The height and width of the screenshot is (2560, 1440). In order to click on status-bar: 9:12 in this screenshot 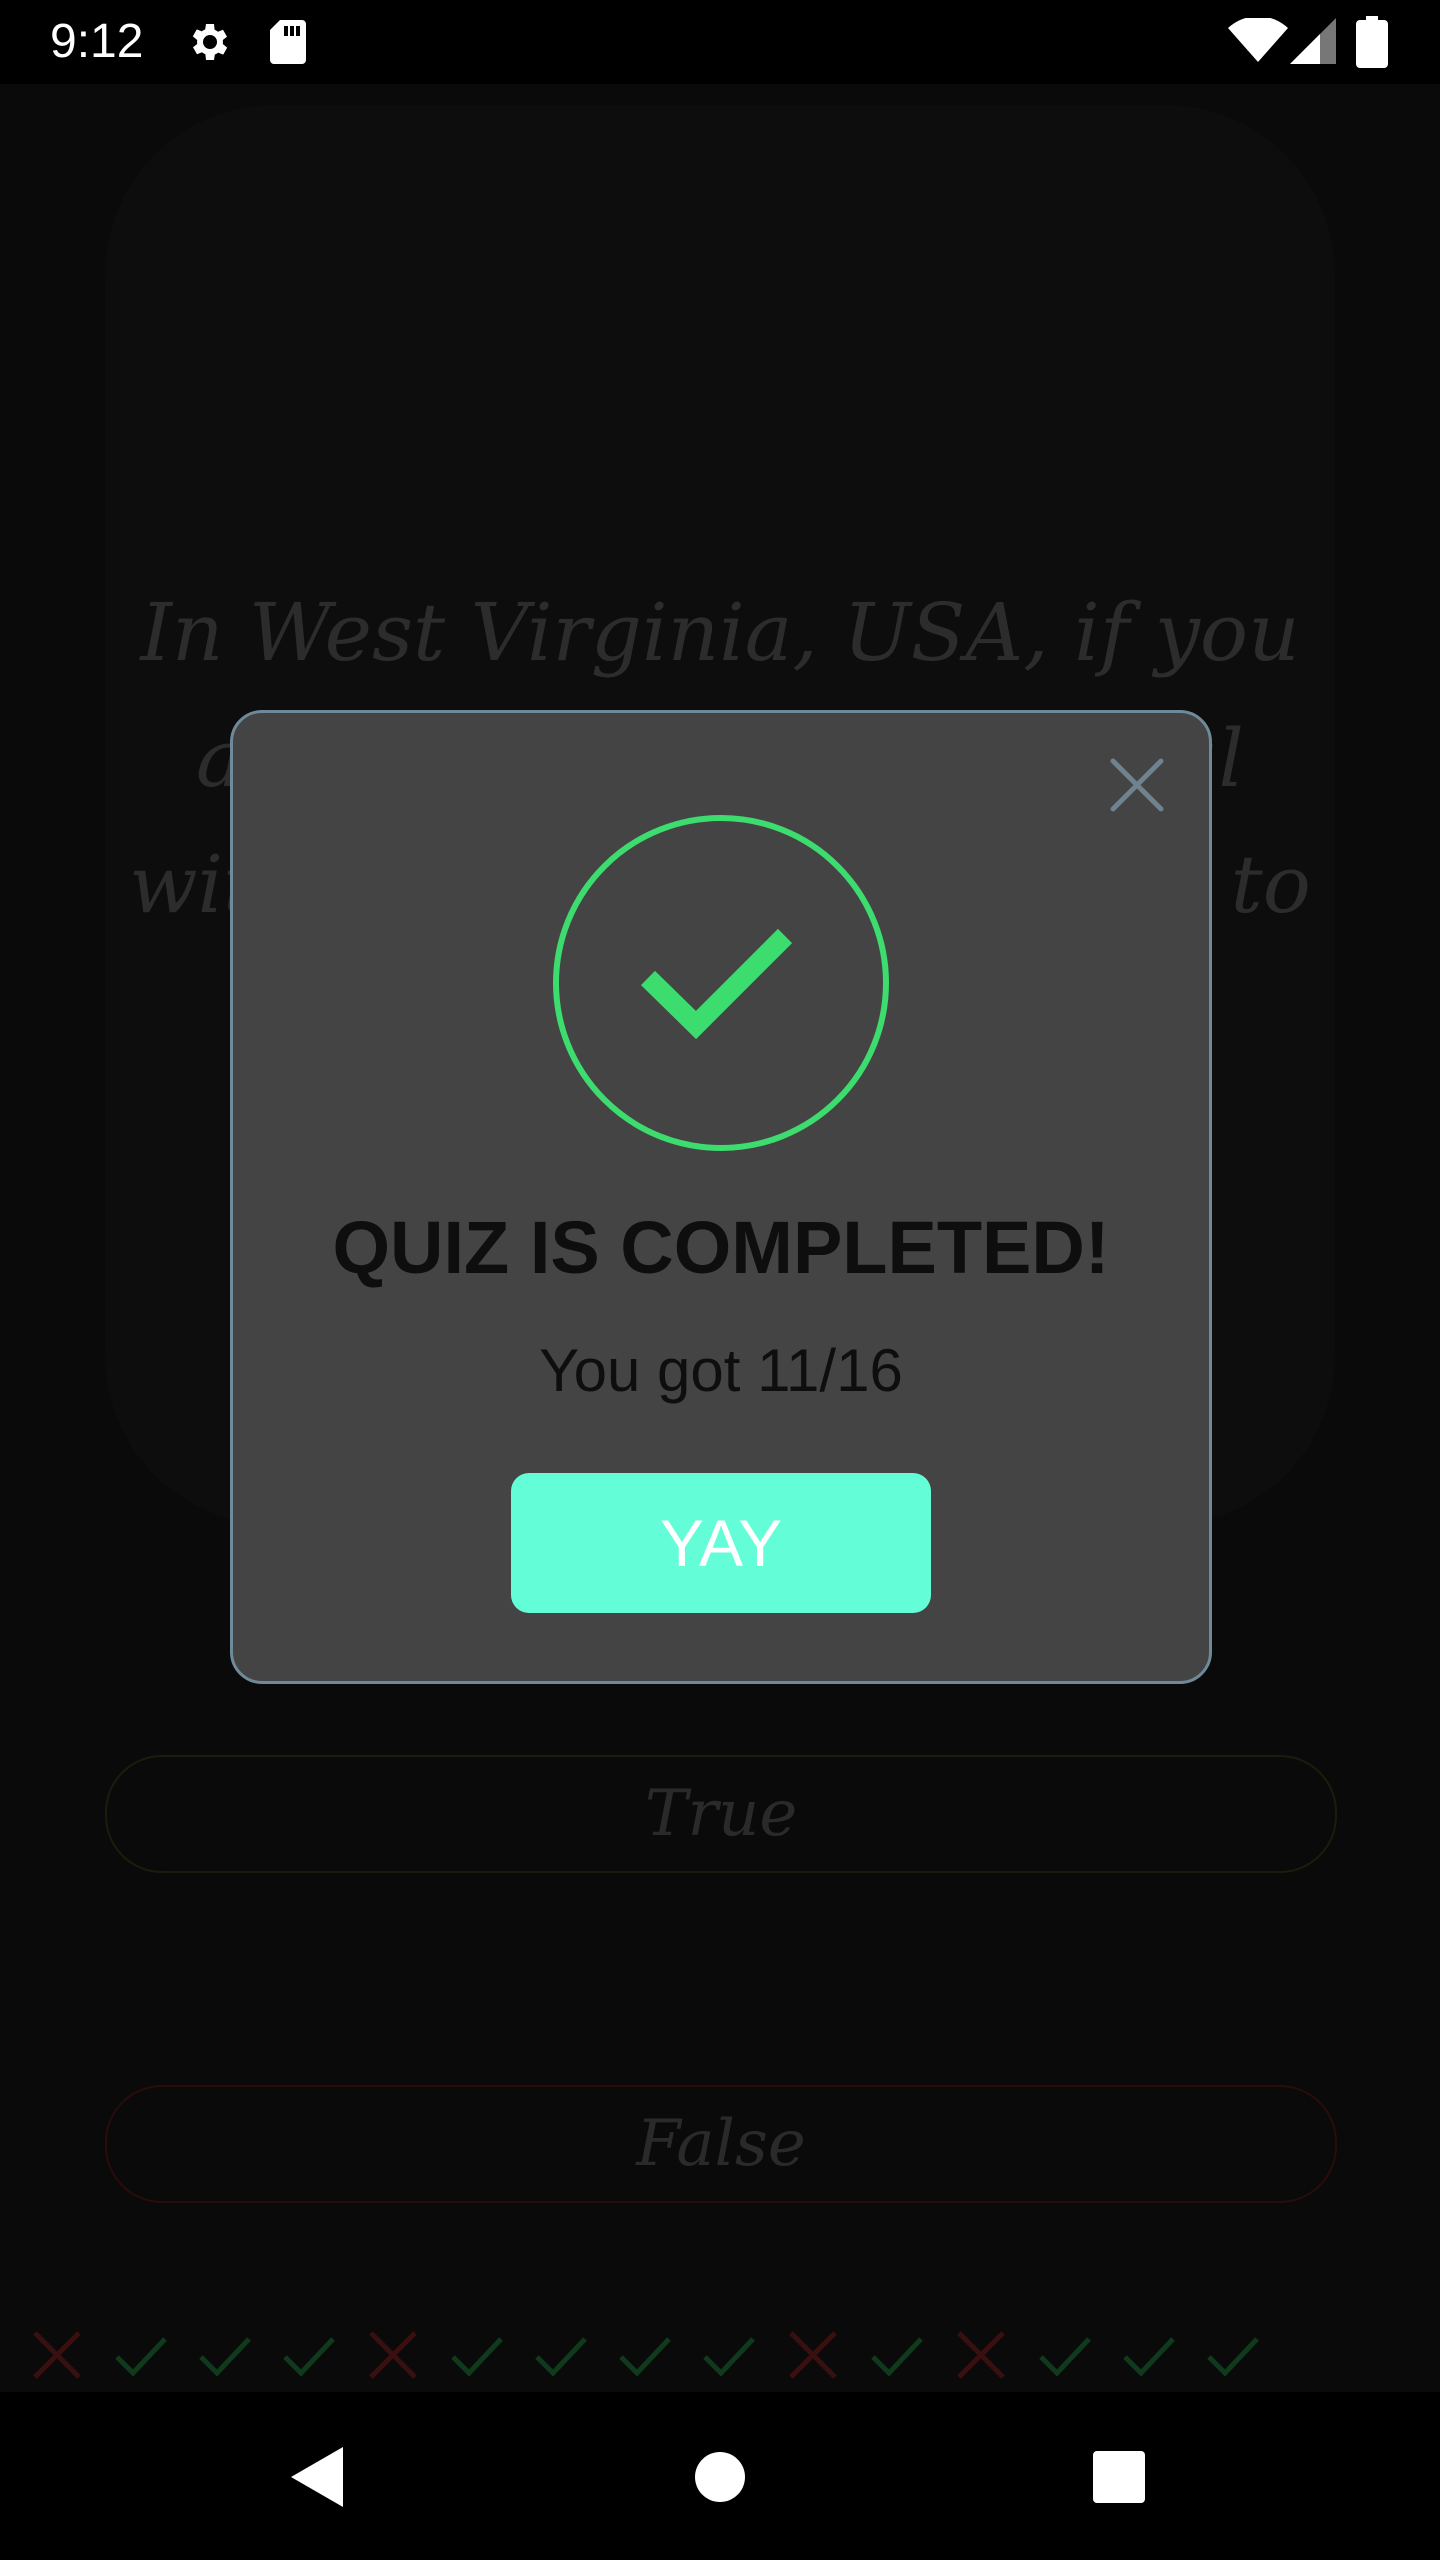, I will do `click(720, 42)`.